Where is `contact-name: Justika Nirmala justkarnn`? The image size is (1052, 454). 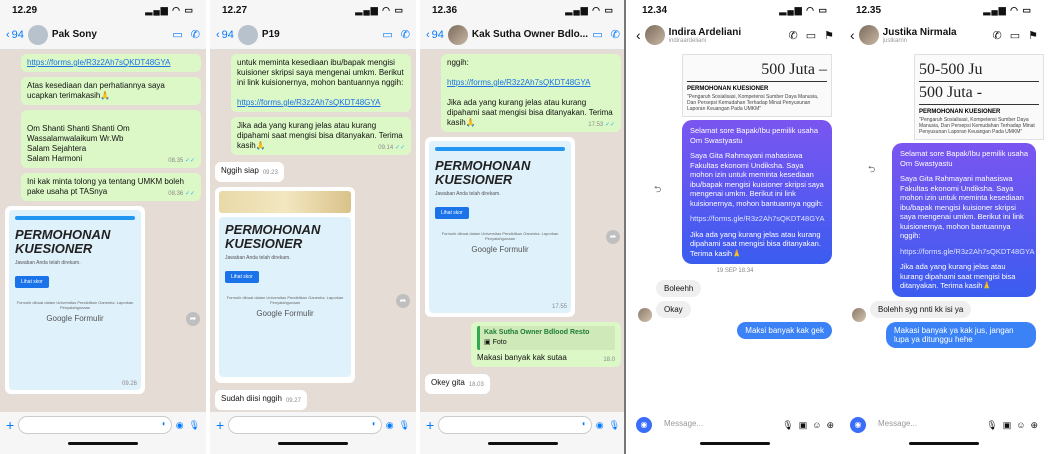 contact-name: Justika Nirmala justkarnn is located at coordinates (936, 35).